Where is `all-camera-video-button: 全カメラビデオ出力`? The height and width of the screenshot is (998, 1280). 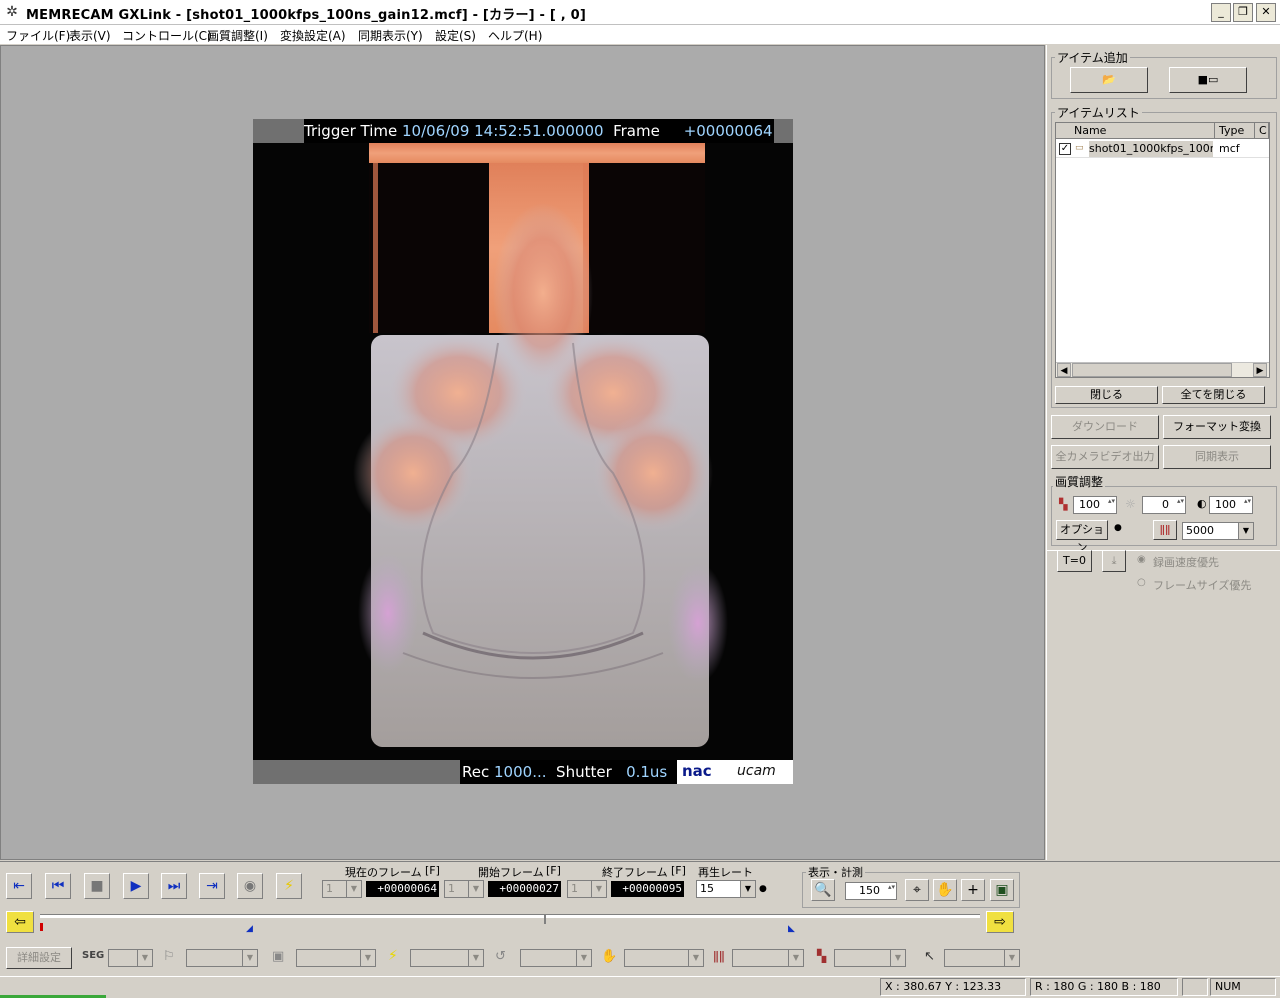 all-camera-video-button: 全カメラビデオ出力 is located at coordinates (1105, 457).